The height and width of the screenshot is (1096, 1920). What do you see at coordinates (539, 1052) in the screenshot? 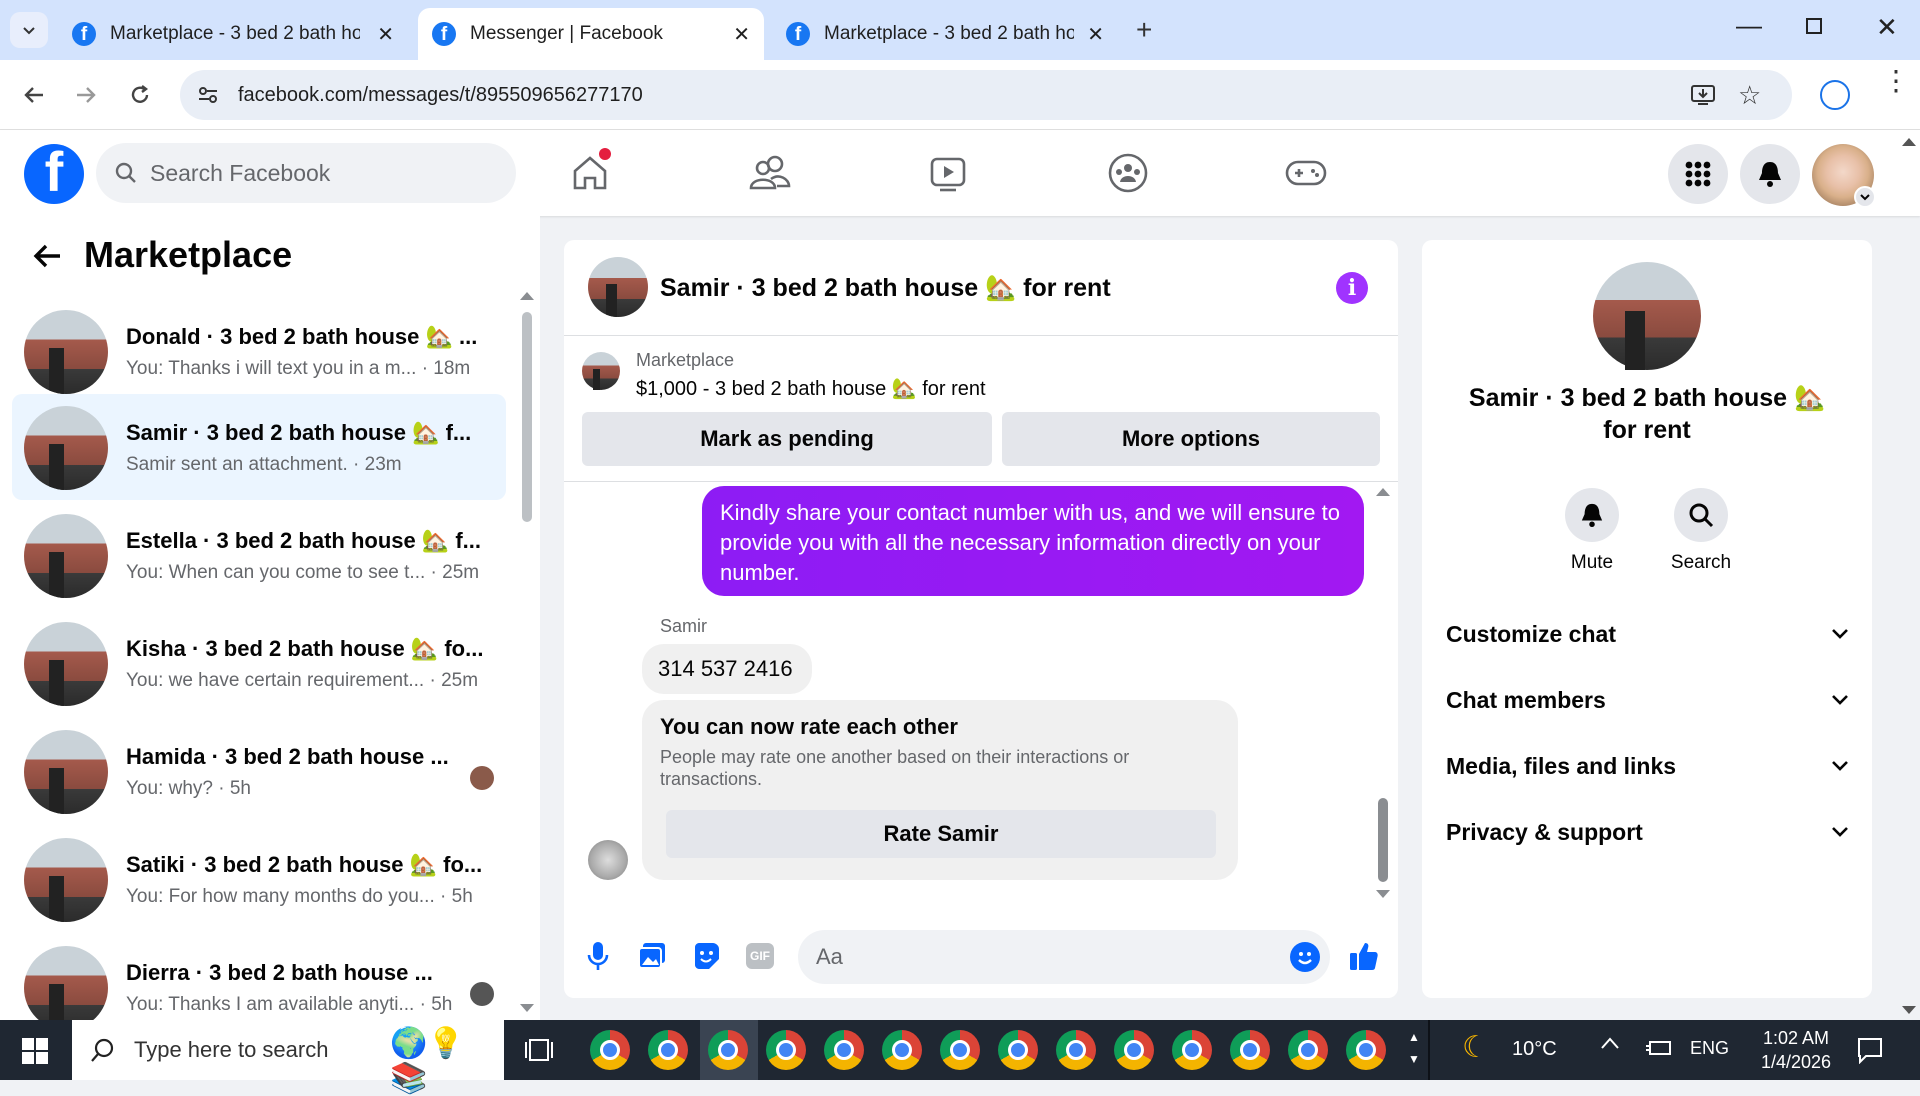
I see `task-view-icon` at bounding box center [539, 1052].